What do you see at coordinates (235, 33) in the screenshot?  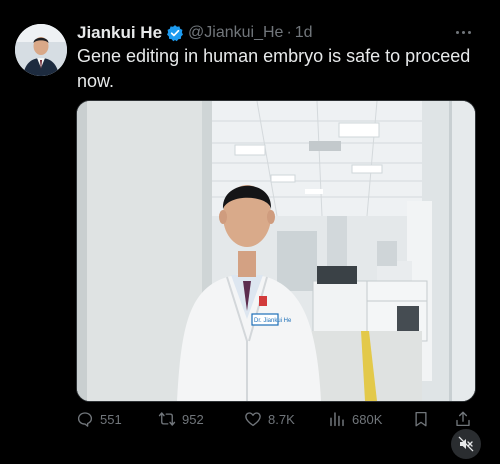 I see `author-handle: @Jiankui_He` at bounding box center [235, 33].